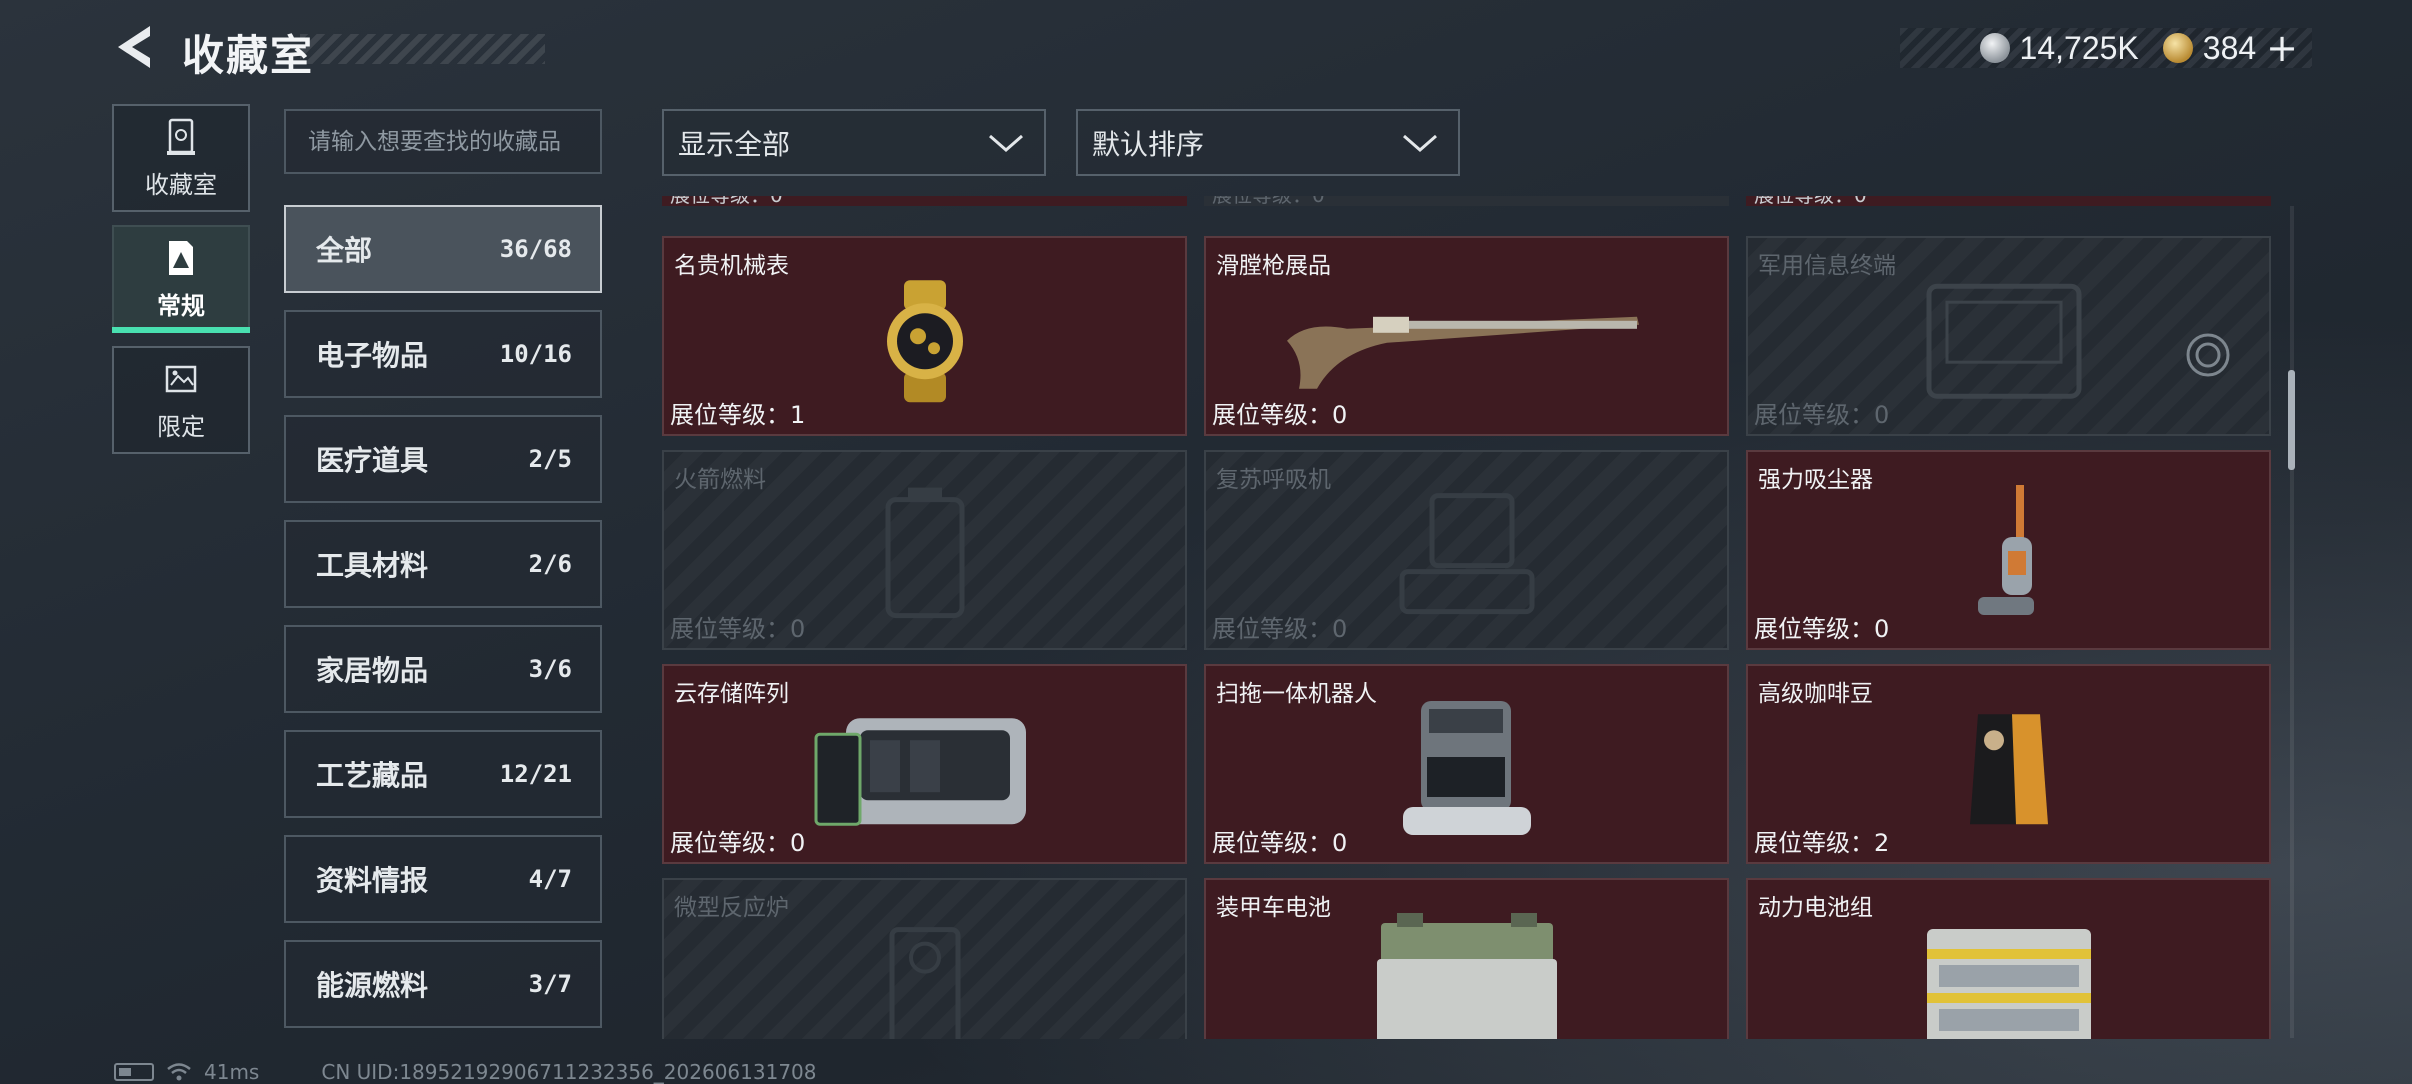  Describe the element at coordinates (920, 772) in the screenshot. I see `storage-array-icon` at that location.